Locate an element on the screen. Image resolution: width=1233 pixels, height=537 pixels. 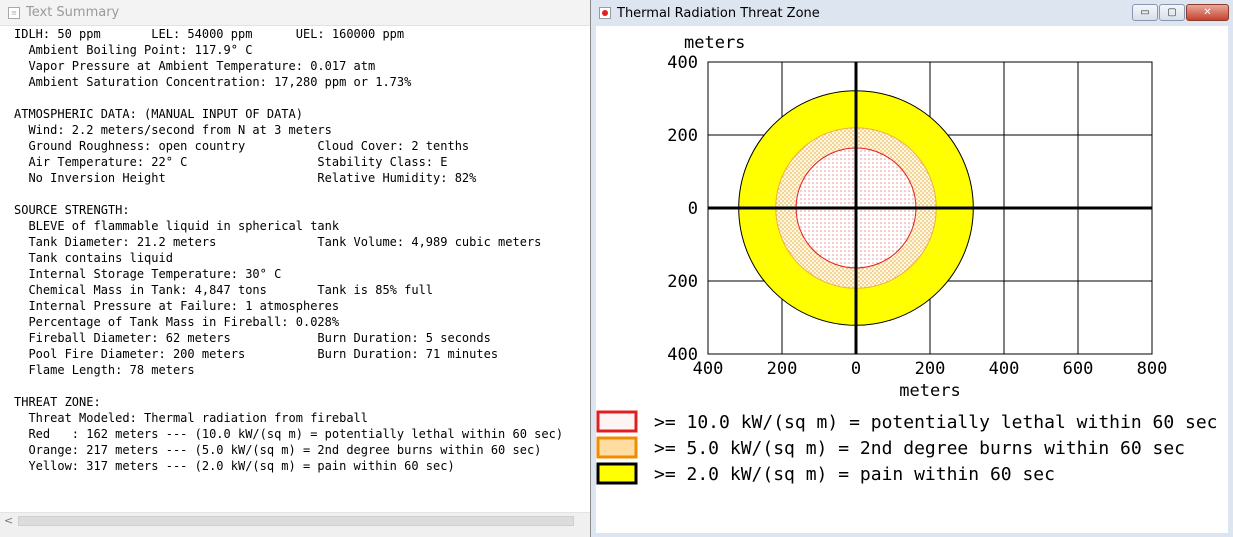
summary-line: SOURCE STRENGTH: is located at coordinates (72, 210).